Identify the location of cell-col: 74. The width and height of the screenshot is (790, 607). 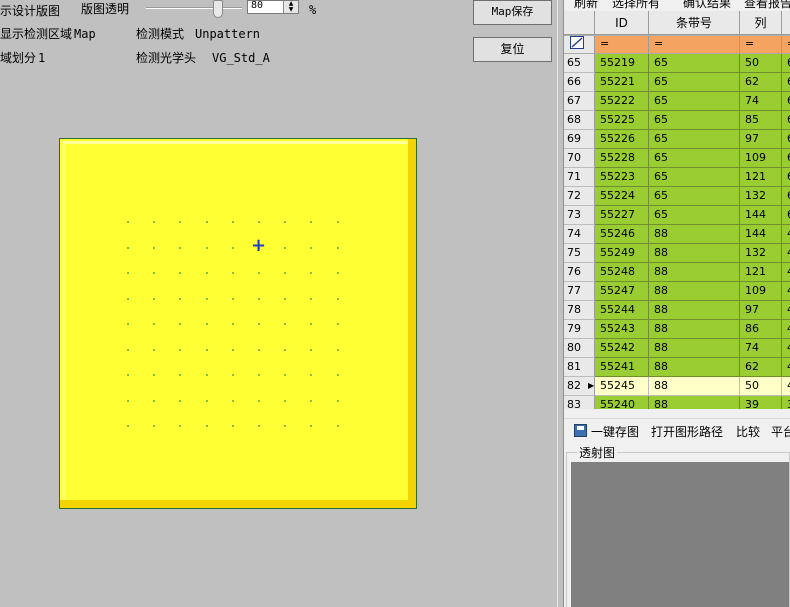
(761, 101).